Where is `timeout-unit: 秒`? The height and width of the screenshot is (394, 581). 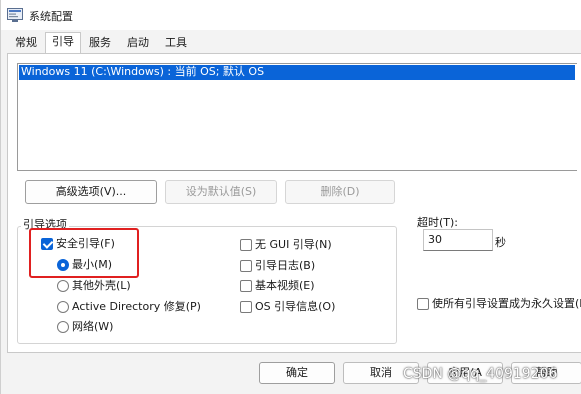 timeout-unit: 秒 is located at coordinates (500, 242).